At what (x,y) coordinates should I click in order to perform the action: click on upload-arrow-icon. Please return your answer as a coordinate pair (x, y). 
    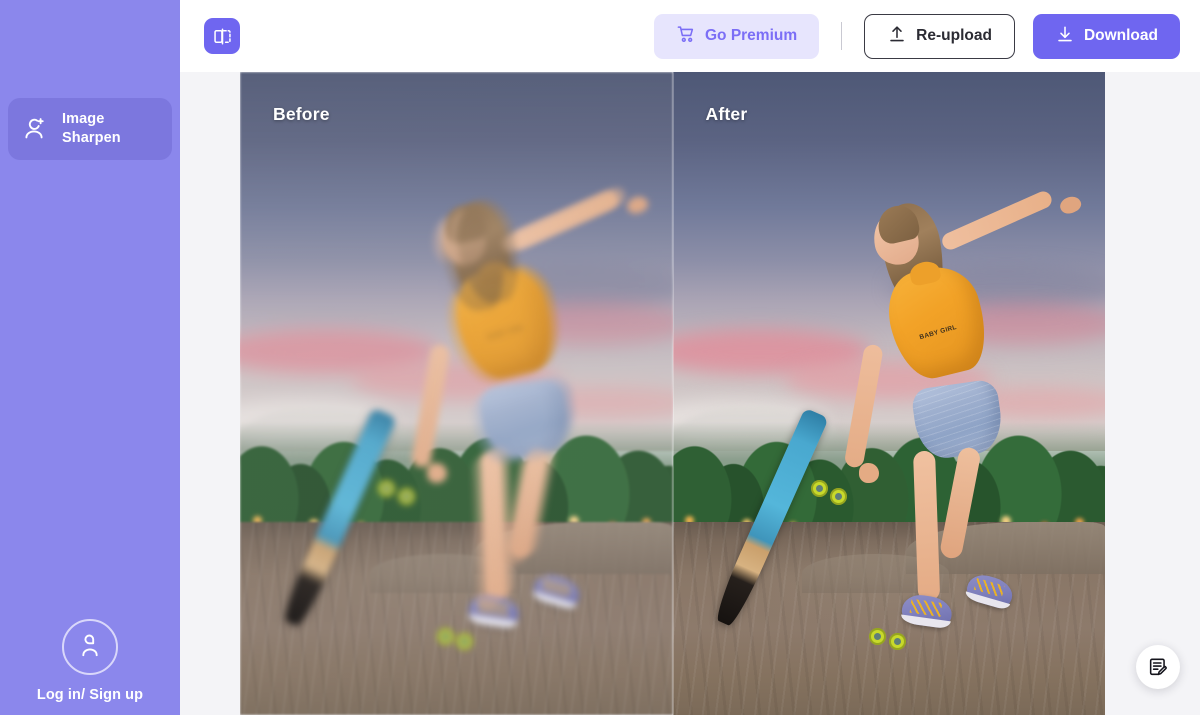
    Looking at the image, I should click on (897, 36).